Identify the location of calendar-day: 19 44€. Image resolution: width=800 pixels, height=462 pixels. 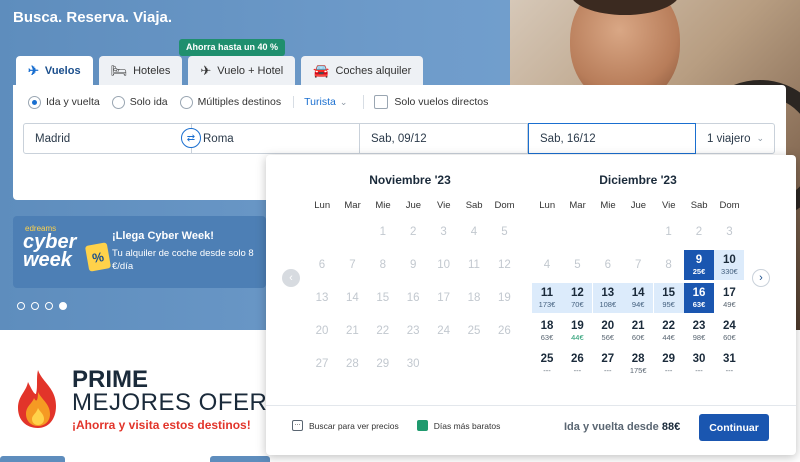
(577, 331).